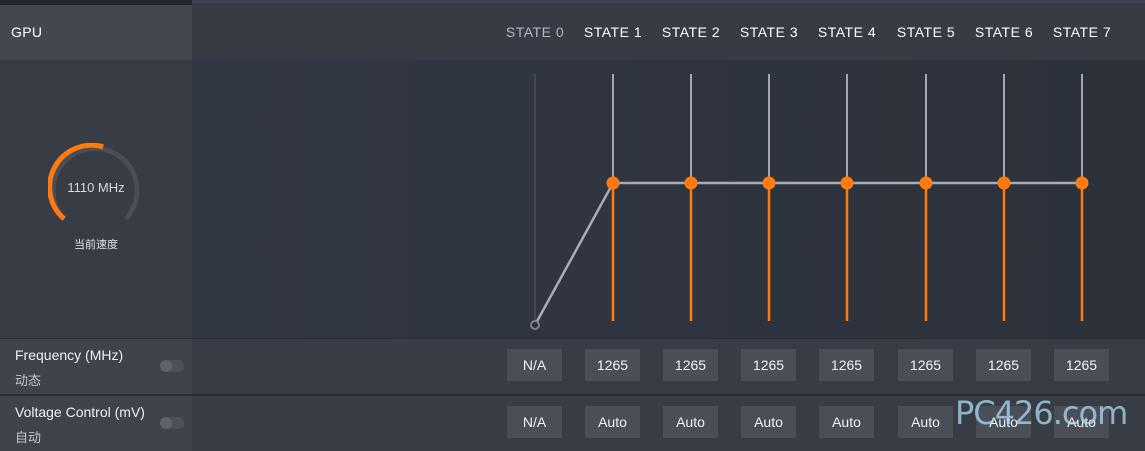 The height and width of the screenshot is (451, 1145). What do you see at coordinates (768, 365) in the screenshot?
I see `frequency-state-3-input: 1265` at bounding box center [768, 365].